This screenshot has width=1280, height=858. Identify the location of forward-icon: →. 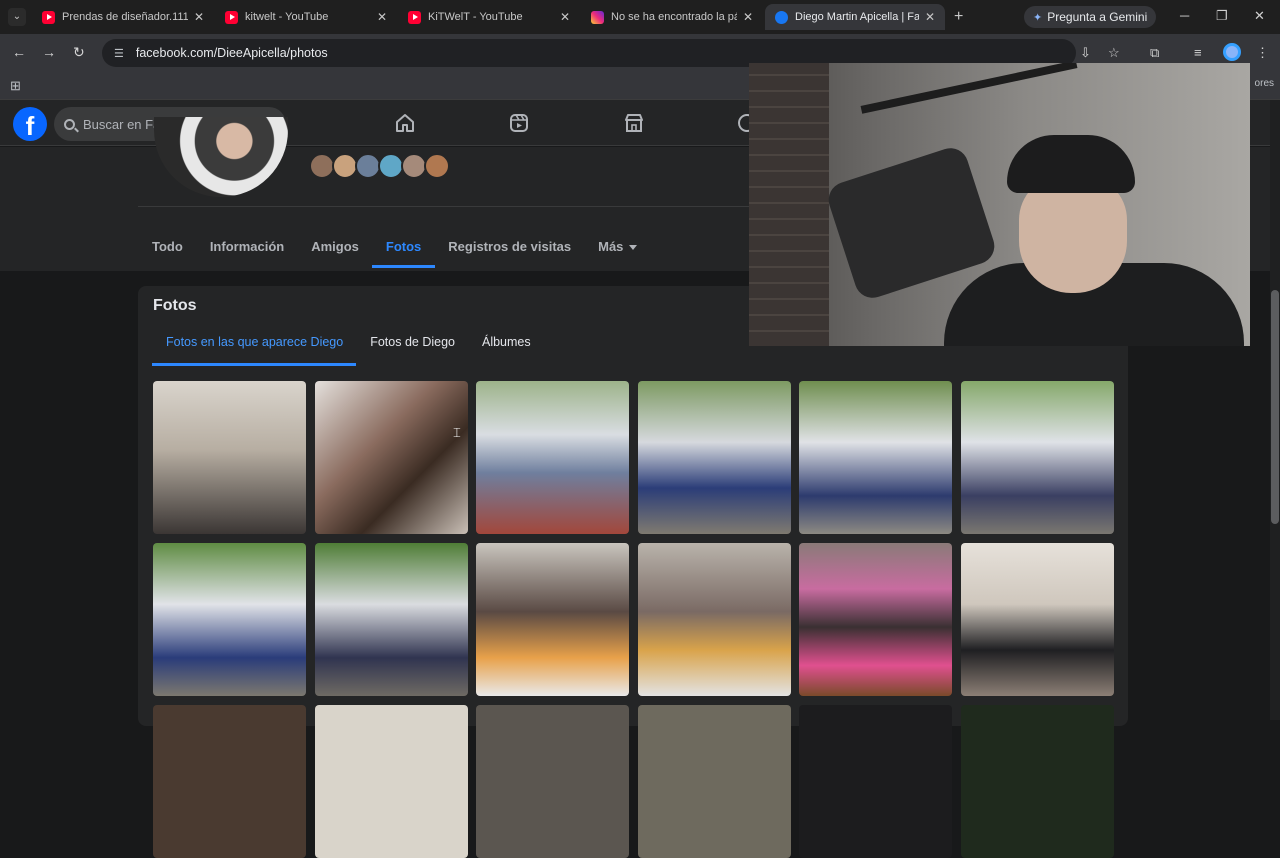
(49, 52).